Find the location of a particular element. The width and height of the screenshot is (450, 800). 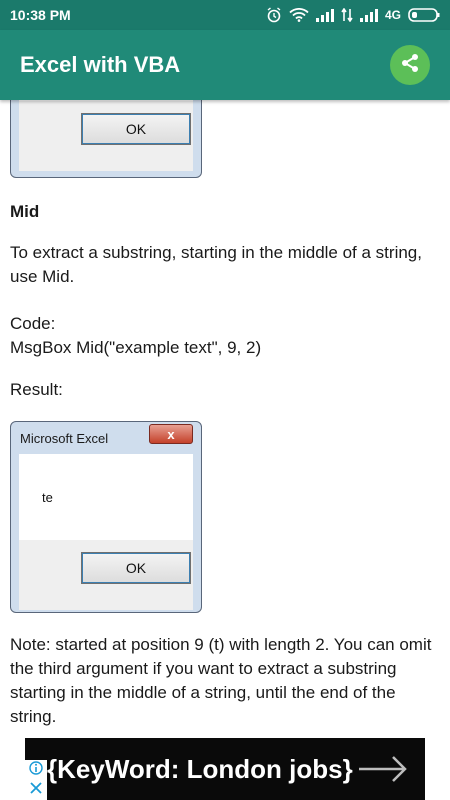

signal-icon is located at coordinates (324, 15).